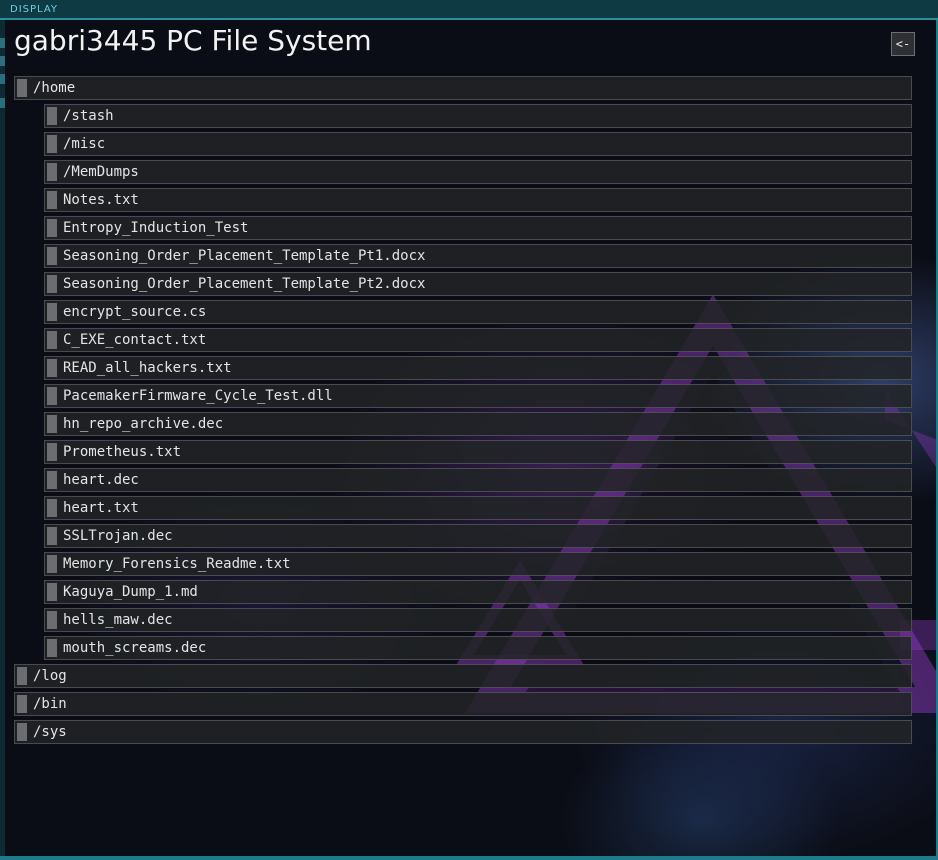 Image resolution: width=938 pixels, height=860 pixels. I want to click on item-label: C_EXE_contact.txt, so click(135, 340).